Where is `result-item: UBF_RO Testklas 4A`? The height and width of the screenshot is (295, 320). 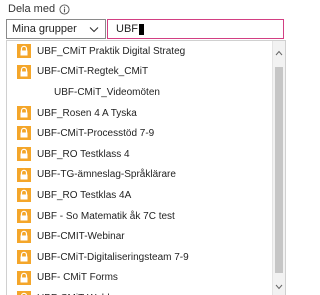 result-item: UBF_RO Testklas 4A is located at coordinates (139, 195).